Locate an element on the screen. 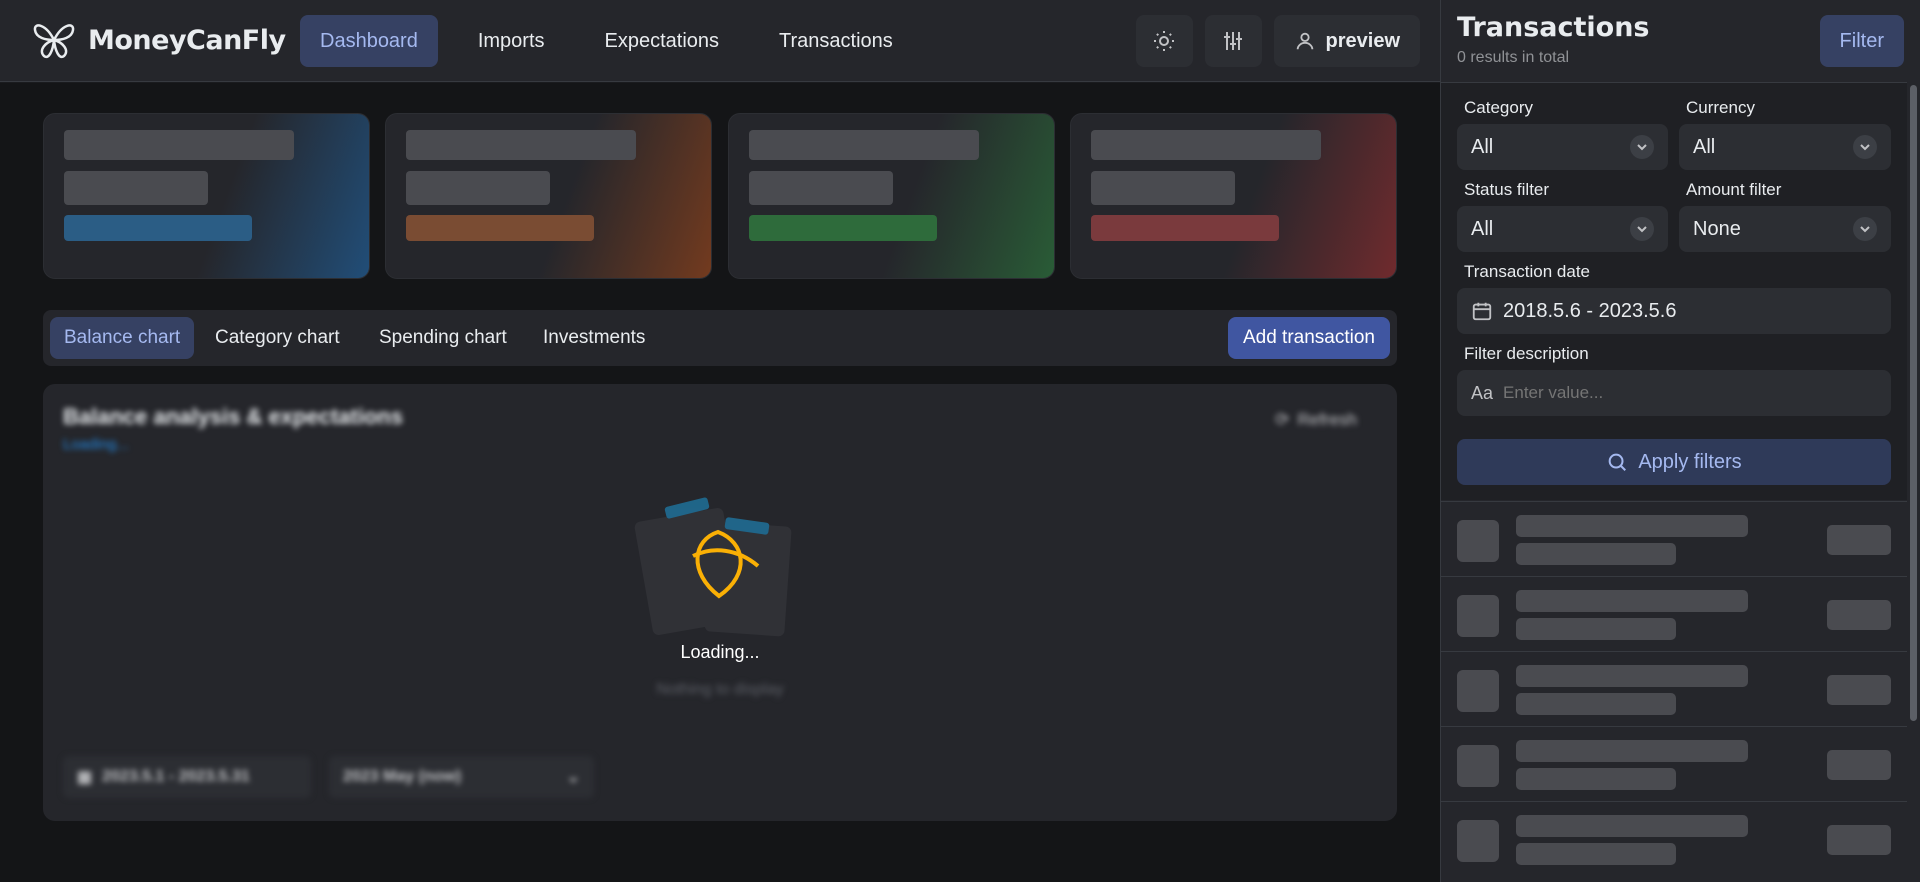 This screenshot has width=1920, height=882. status-filter-select: All is located at coordinates (1562, 229).